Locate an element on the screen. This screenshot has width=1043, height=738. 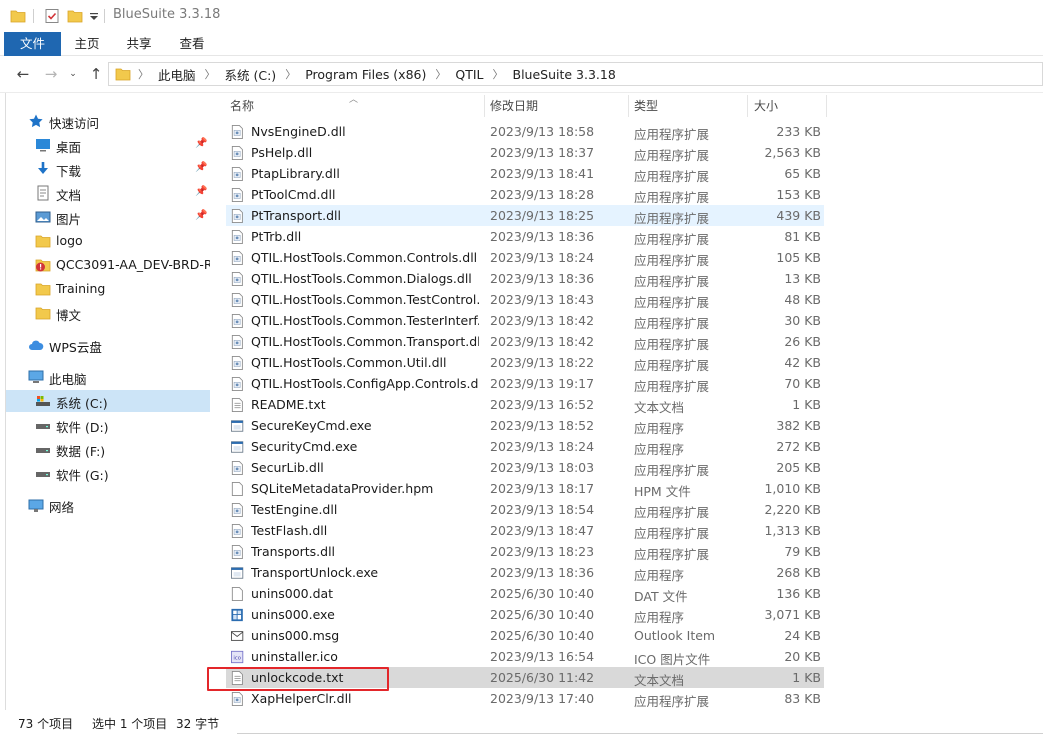
folder-icon is located at coordinates (18, 16).